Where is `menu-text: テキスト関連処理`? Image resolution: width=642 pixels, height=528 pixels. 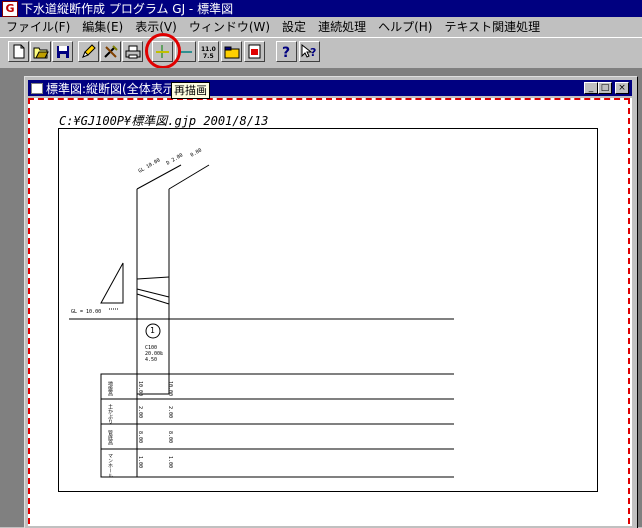 menu-text: テキスト関連処理 is located at coordinates (492, 26).